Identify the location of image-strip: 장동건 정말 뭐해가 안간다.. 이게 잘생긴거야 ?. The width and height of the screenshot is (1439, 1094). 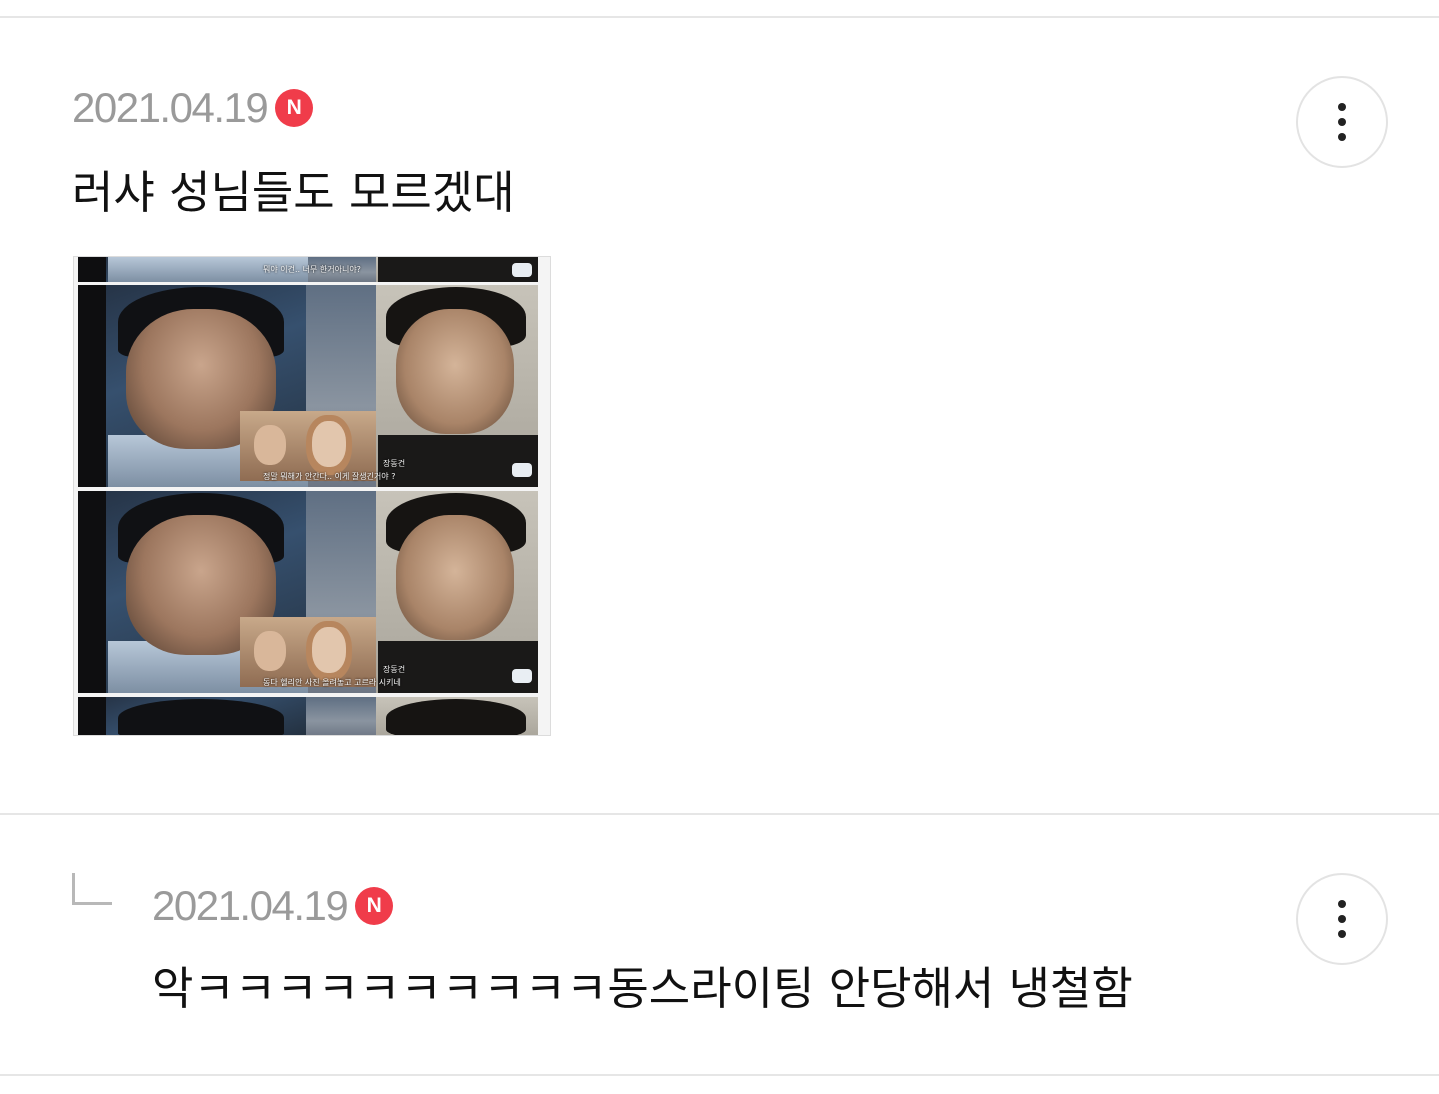
(308, 386).